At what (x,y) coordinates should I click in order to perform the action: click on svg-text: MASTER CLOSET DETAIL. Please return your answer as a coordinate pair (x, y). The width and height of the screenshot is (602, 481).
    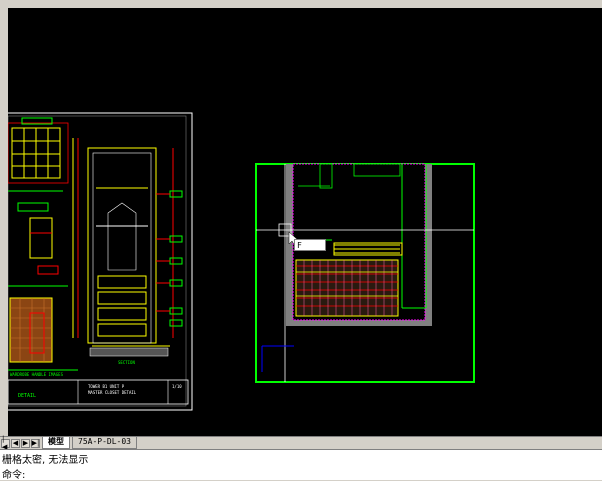
    Looking at the image, I should click on (112, 392).